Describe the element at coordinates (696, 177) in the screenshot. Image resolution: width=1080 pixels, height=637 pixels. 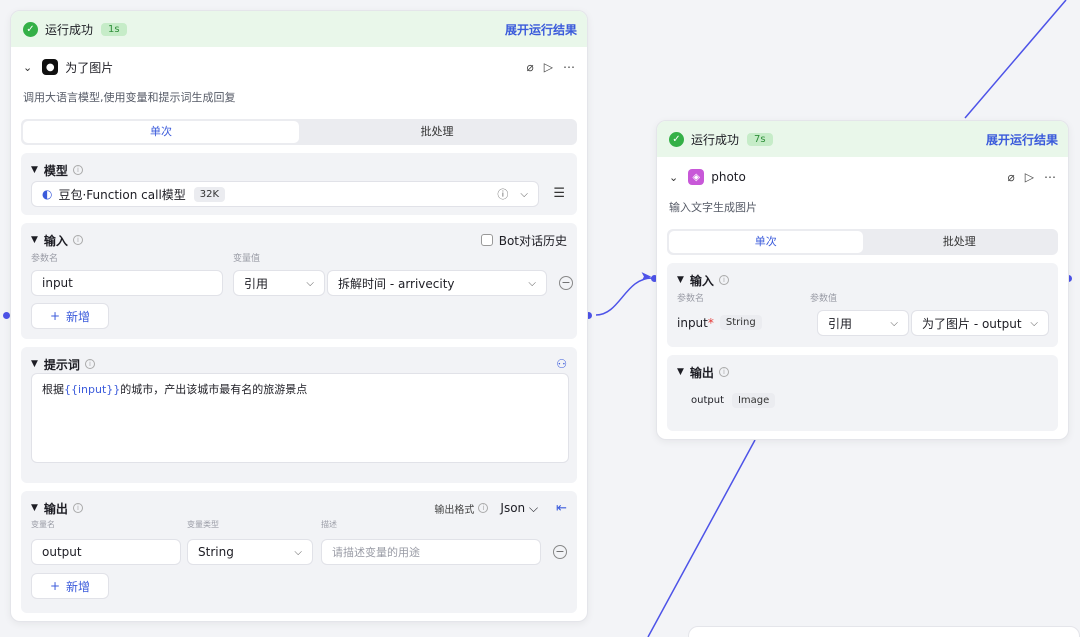
I see `image-gen-icon: ◈` at that location.